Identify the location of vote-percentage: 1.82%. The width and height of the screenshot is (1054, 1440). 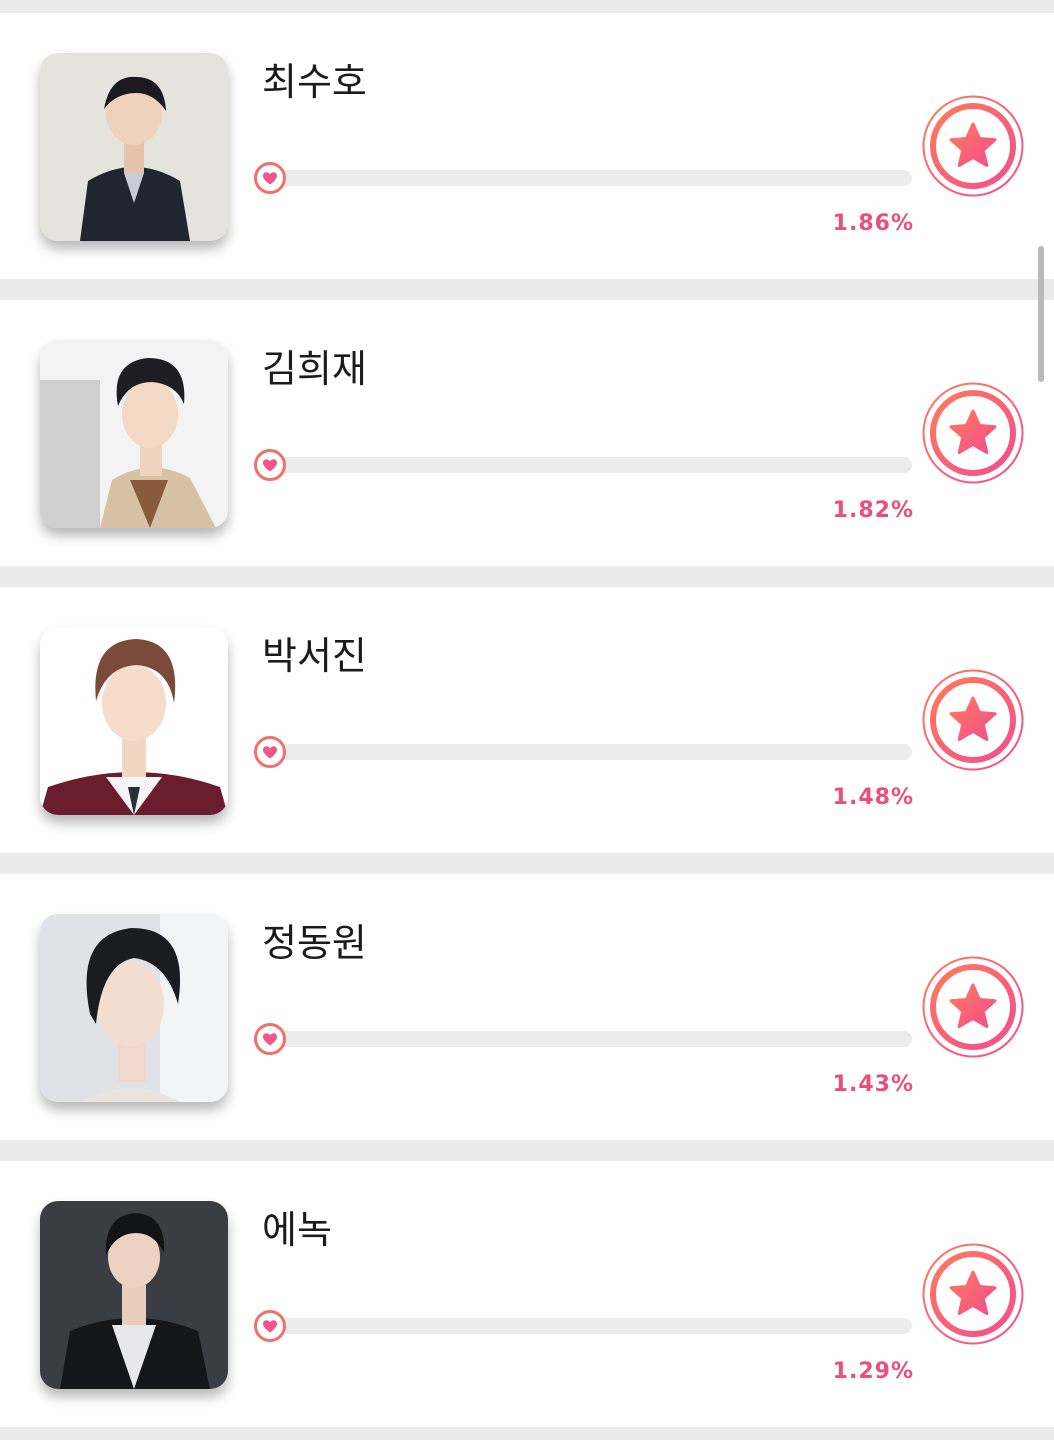
(873, 510).